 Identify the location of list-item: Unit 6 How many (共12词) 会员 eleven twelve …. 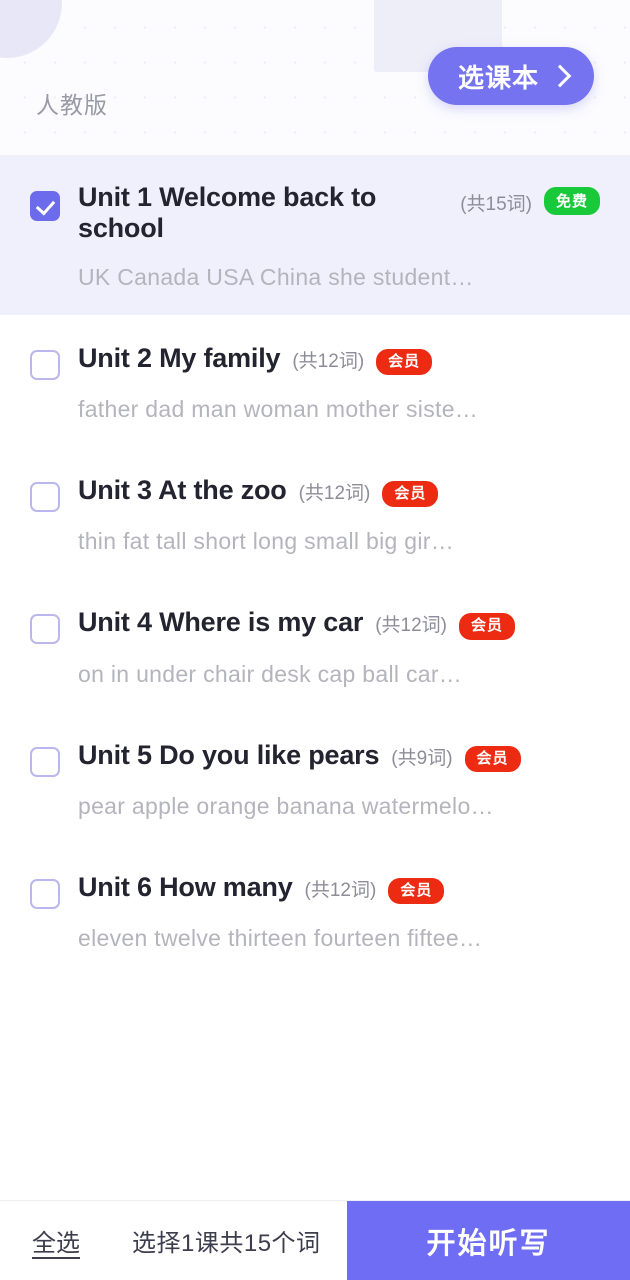
(315, 909).